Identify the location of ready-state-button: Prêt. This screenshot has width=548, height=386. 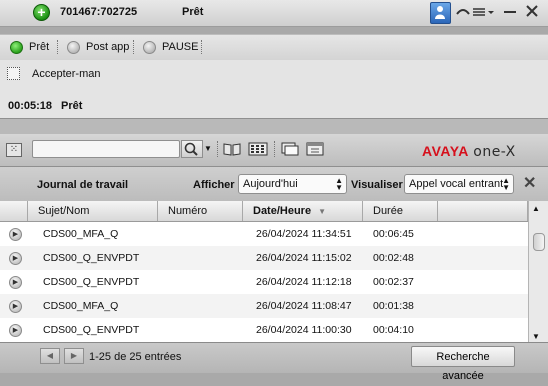
(29, 47).